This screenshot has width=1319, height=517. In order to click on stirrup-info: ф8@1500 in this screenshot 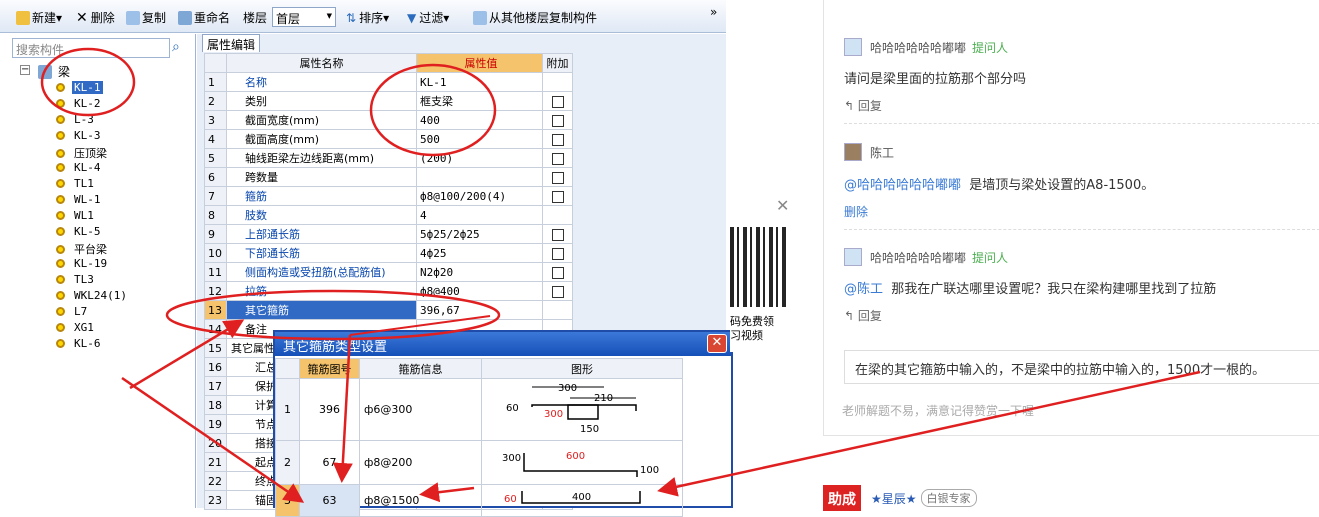, I will do `click(420, 500)`.